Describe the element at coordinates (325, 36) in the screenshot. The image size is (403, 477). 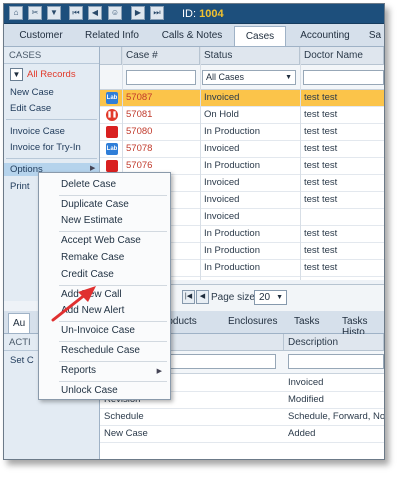
I see `tab-accounting: Accounting` at that location.